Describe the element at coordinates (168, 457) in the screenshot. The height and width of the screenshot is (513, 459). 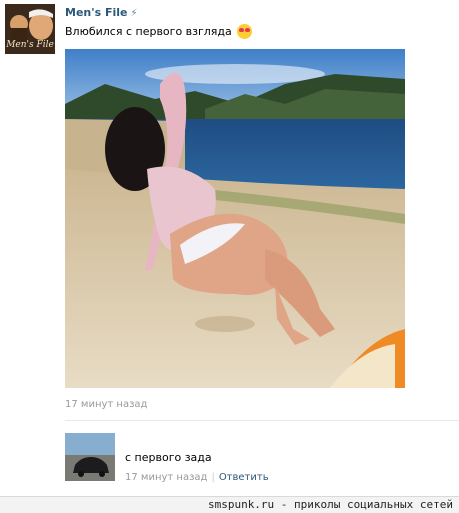
I see `comment-text: с первого зада` at that location.